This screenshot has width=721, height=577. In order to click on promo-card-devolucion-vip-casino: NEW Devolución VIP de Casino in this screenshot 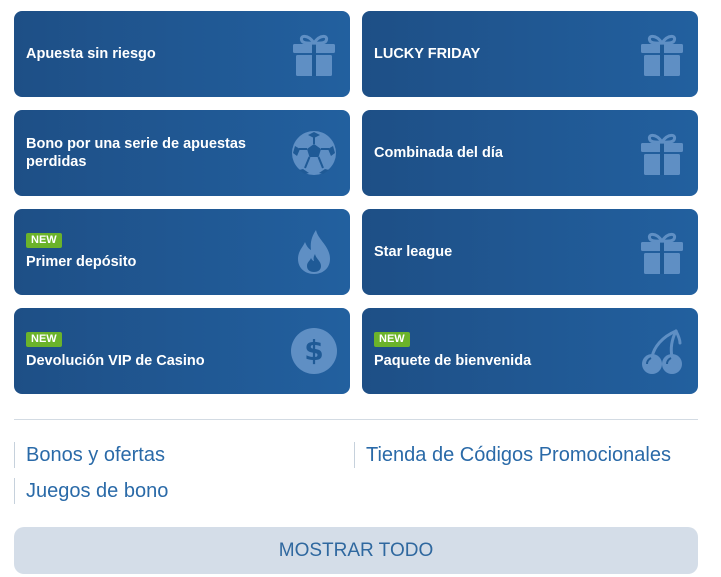, I will do `click(182, 351)`.